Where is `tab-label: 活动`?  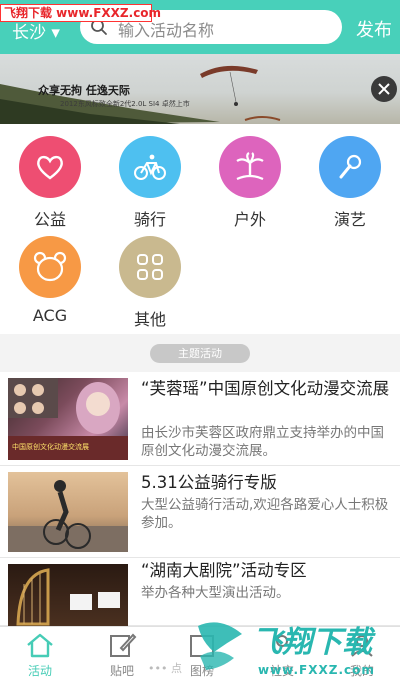
tab-label: 活动 is located at coordinates (39, 671).